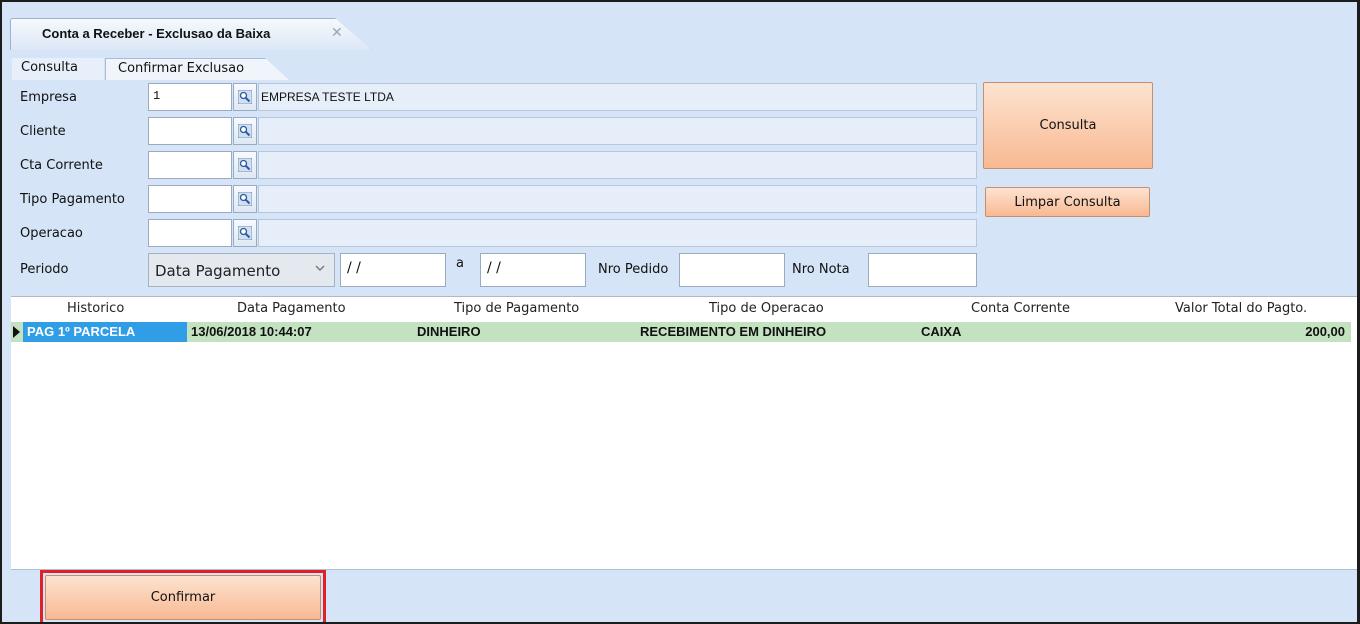  Describe the element at coordinates (190, 199) in the screenshot. I see `tipo-pagamento-code-input` at that location.